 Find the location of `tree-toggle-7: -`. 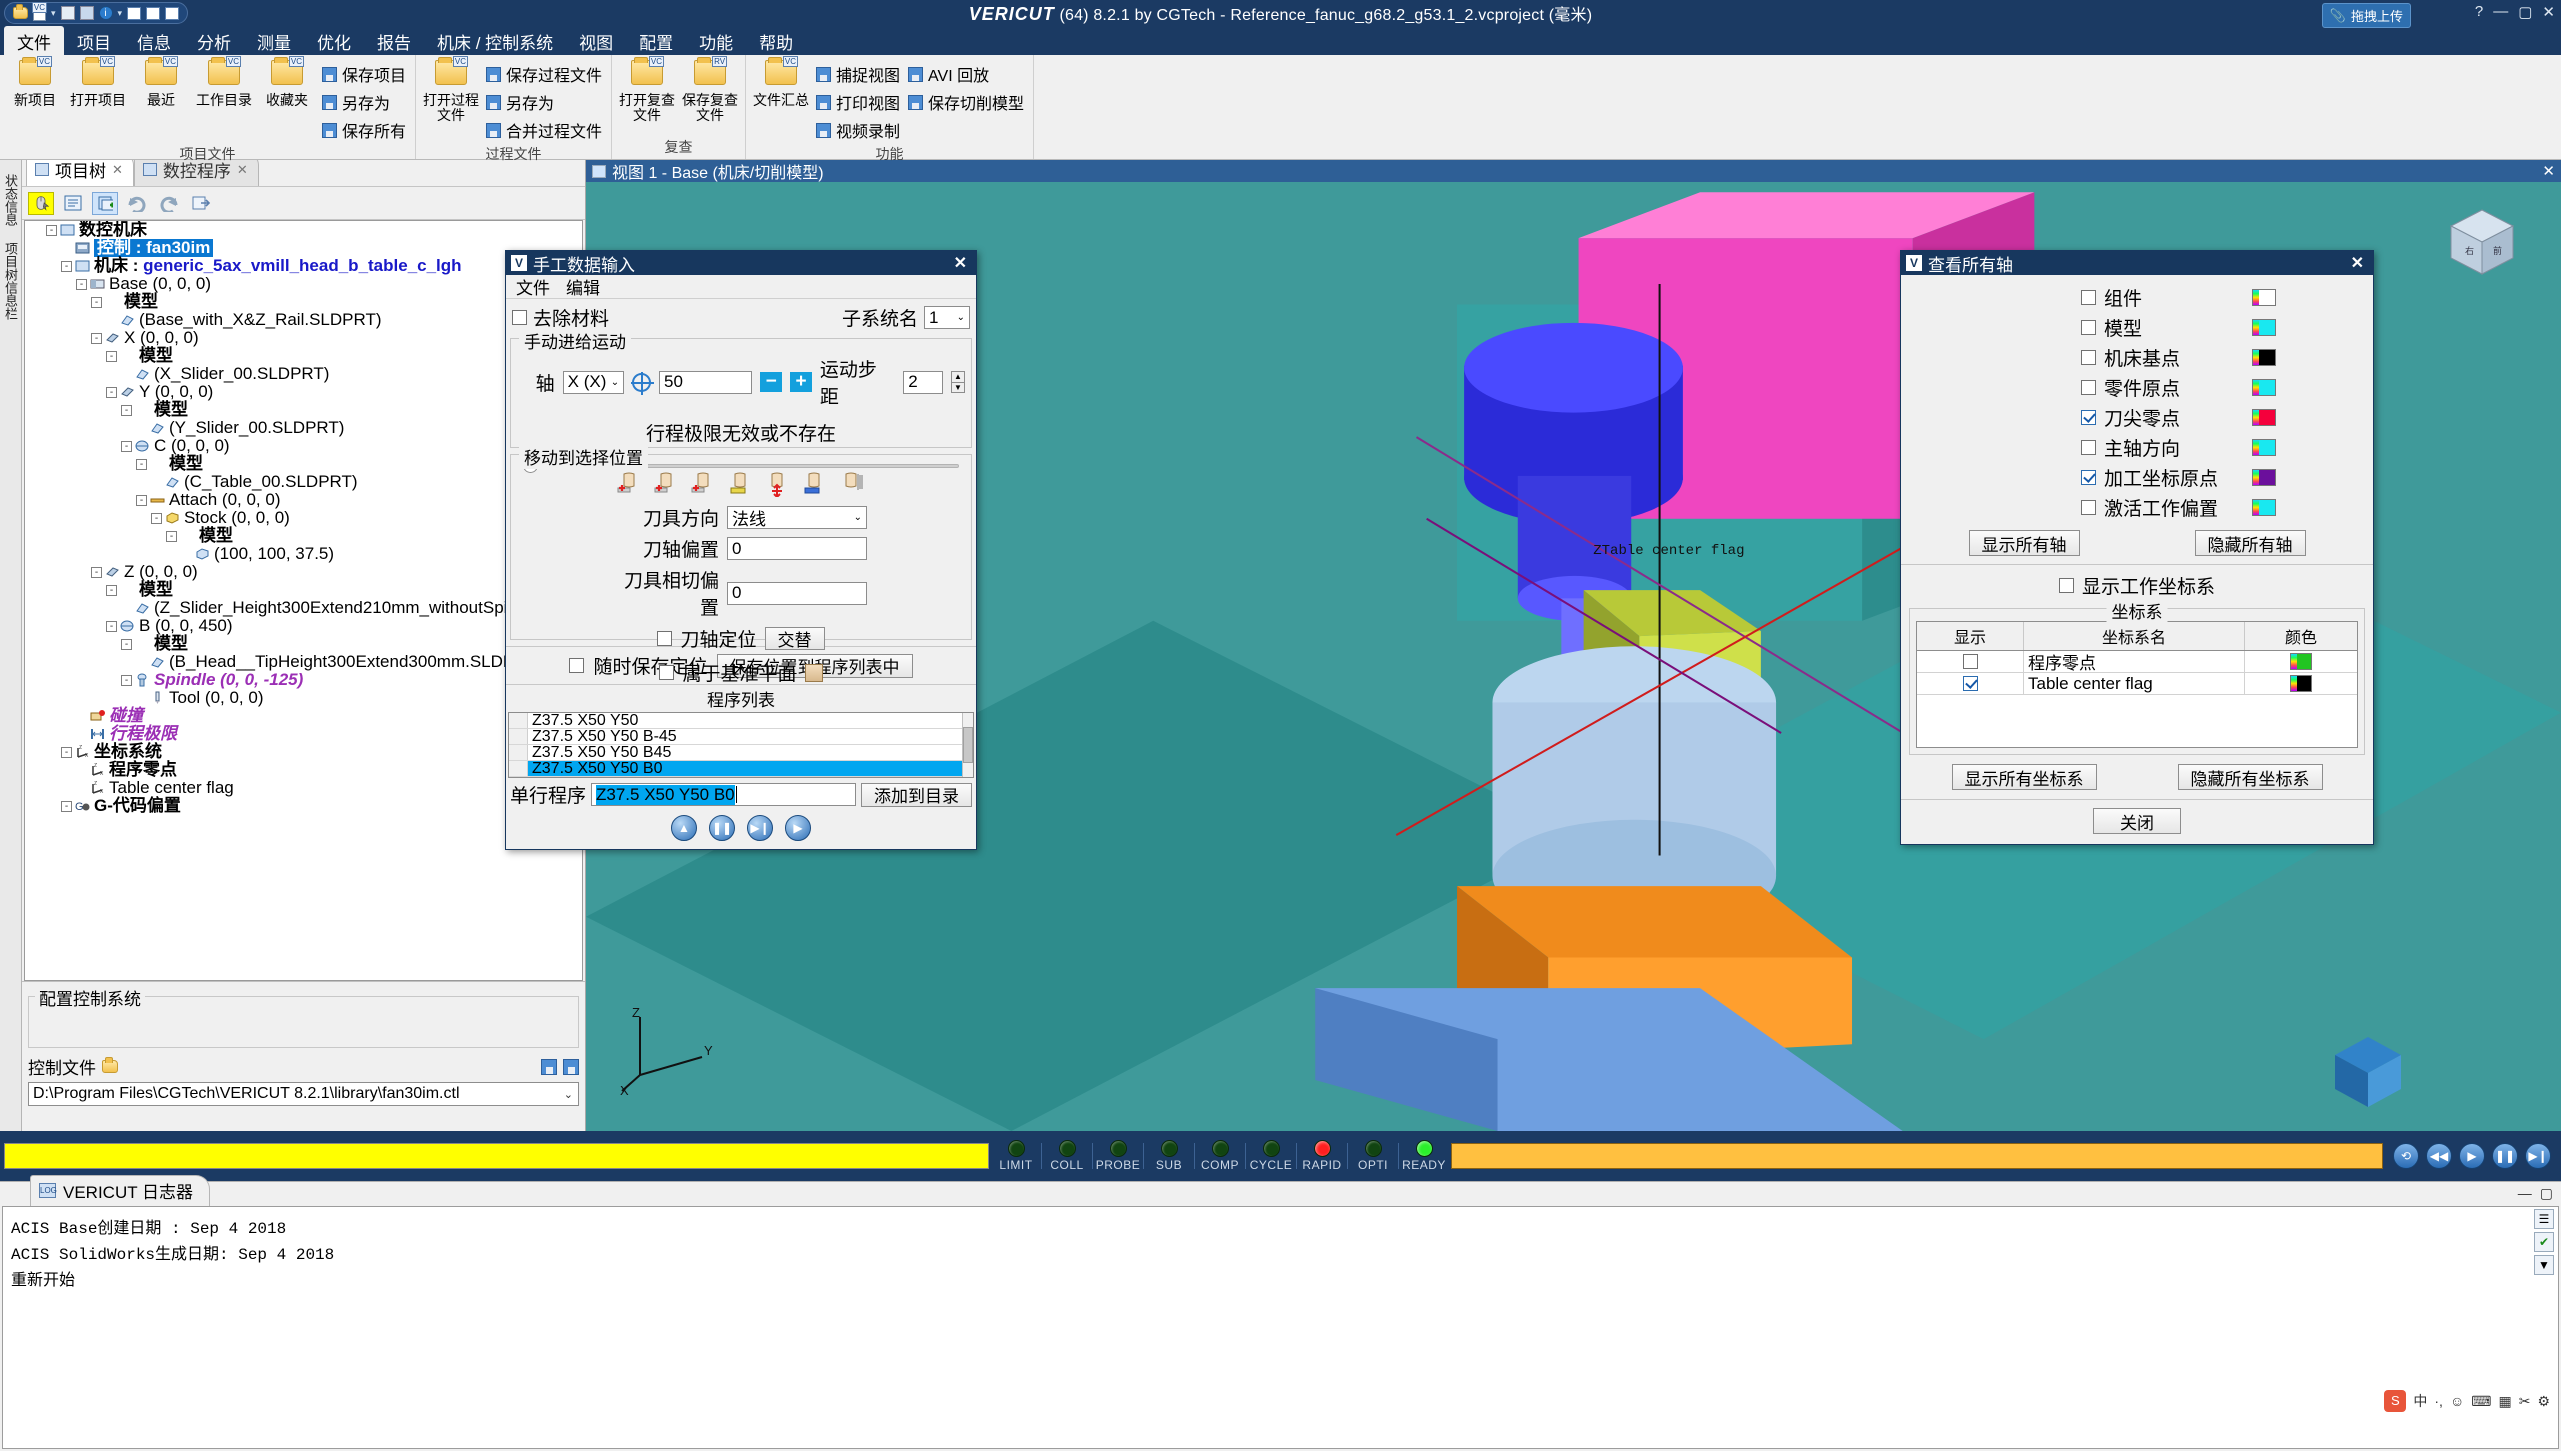

tree-toggle-7: - is located at coordinates (111, 356).